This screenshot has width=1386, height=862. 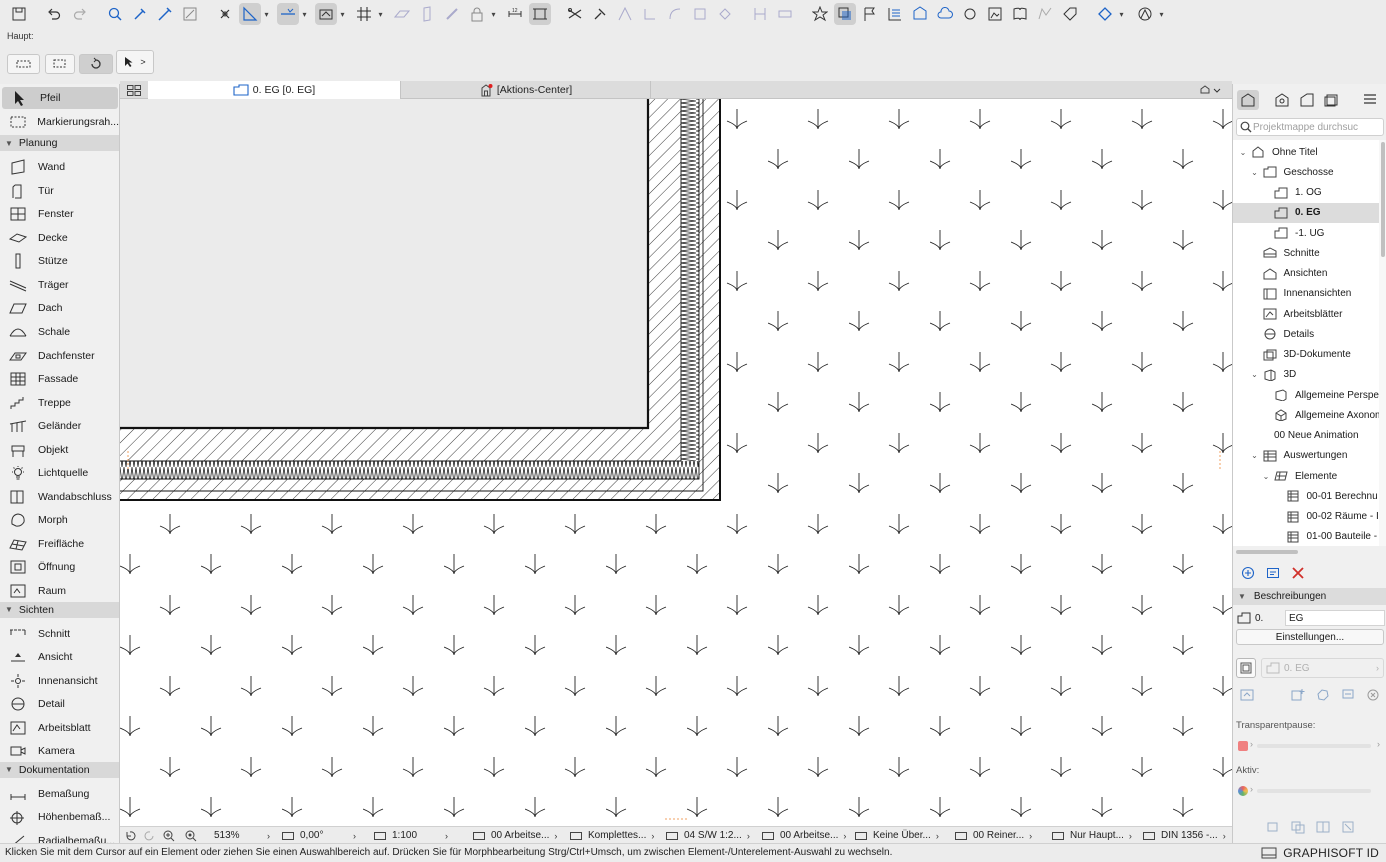 I want to click on toolbox-group-header: ▼ Sichten, so click(x=59, y=609).